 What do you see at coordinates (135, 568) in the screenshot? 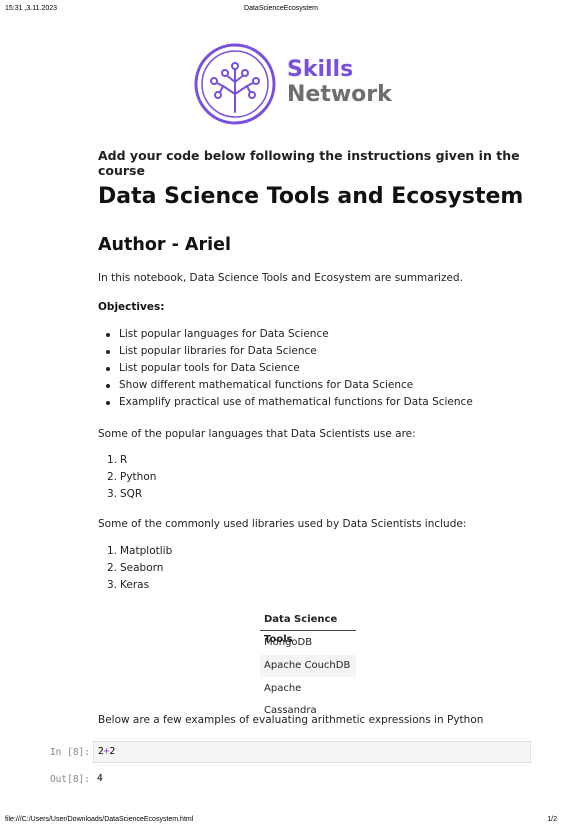
I see `list-item: 2. Seaborn` at bounding box center [135, 568].